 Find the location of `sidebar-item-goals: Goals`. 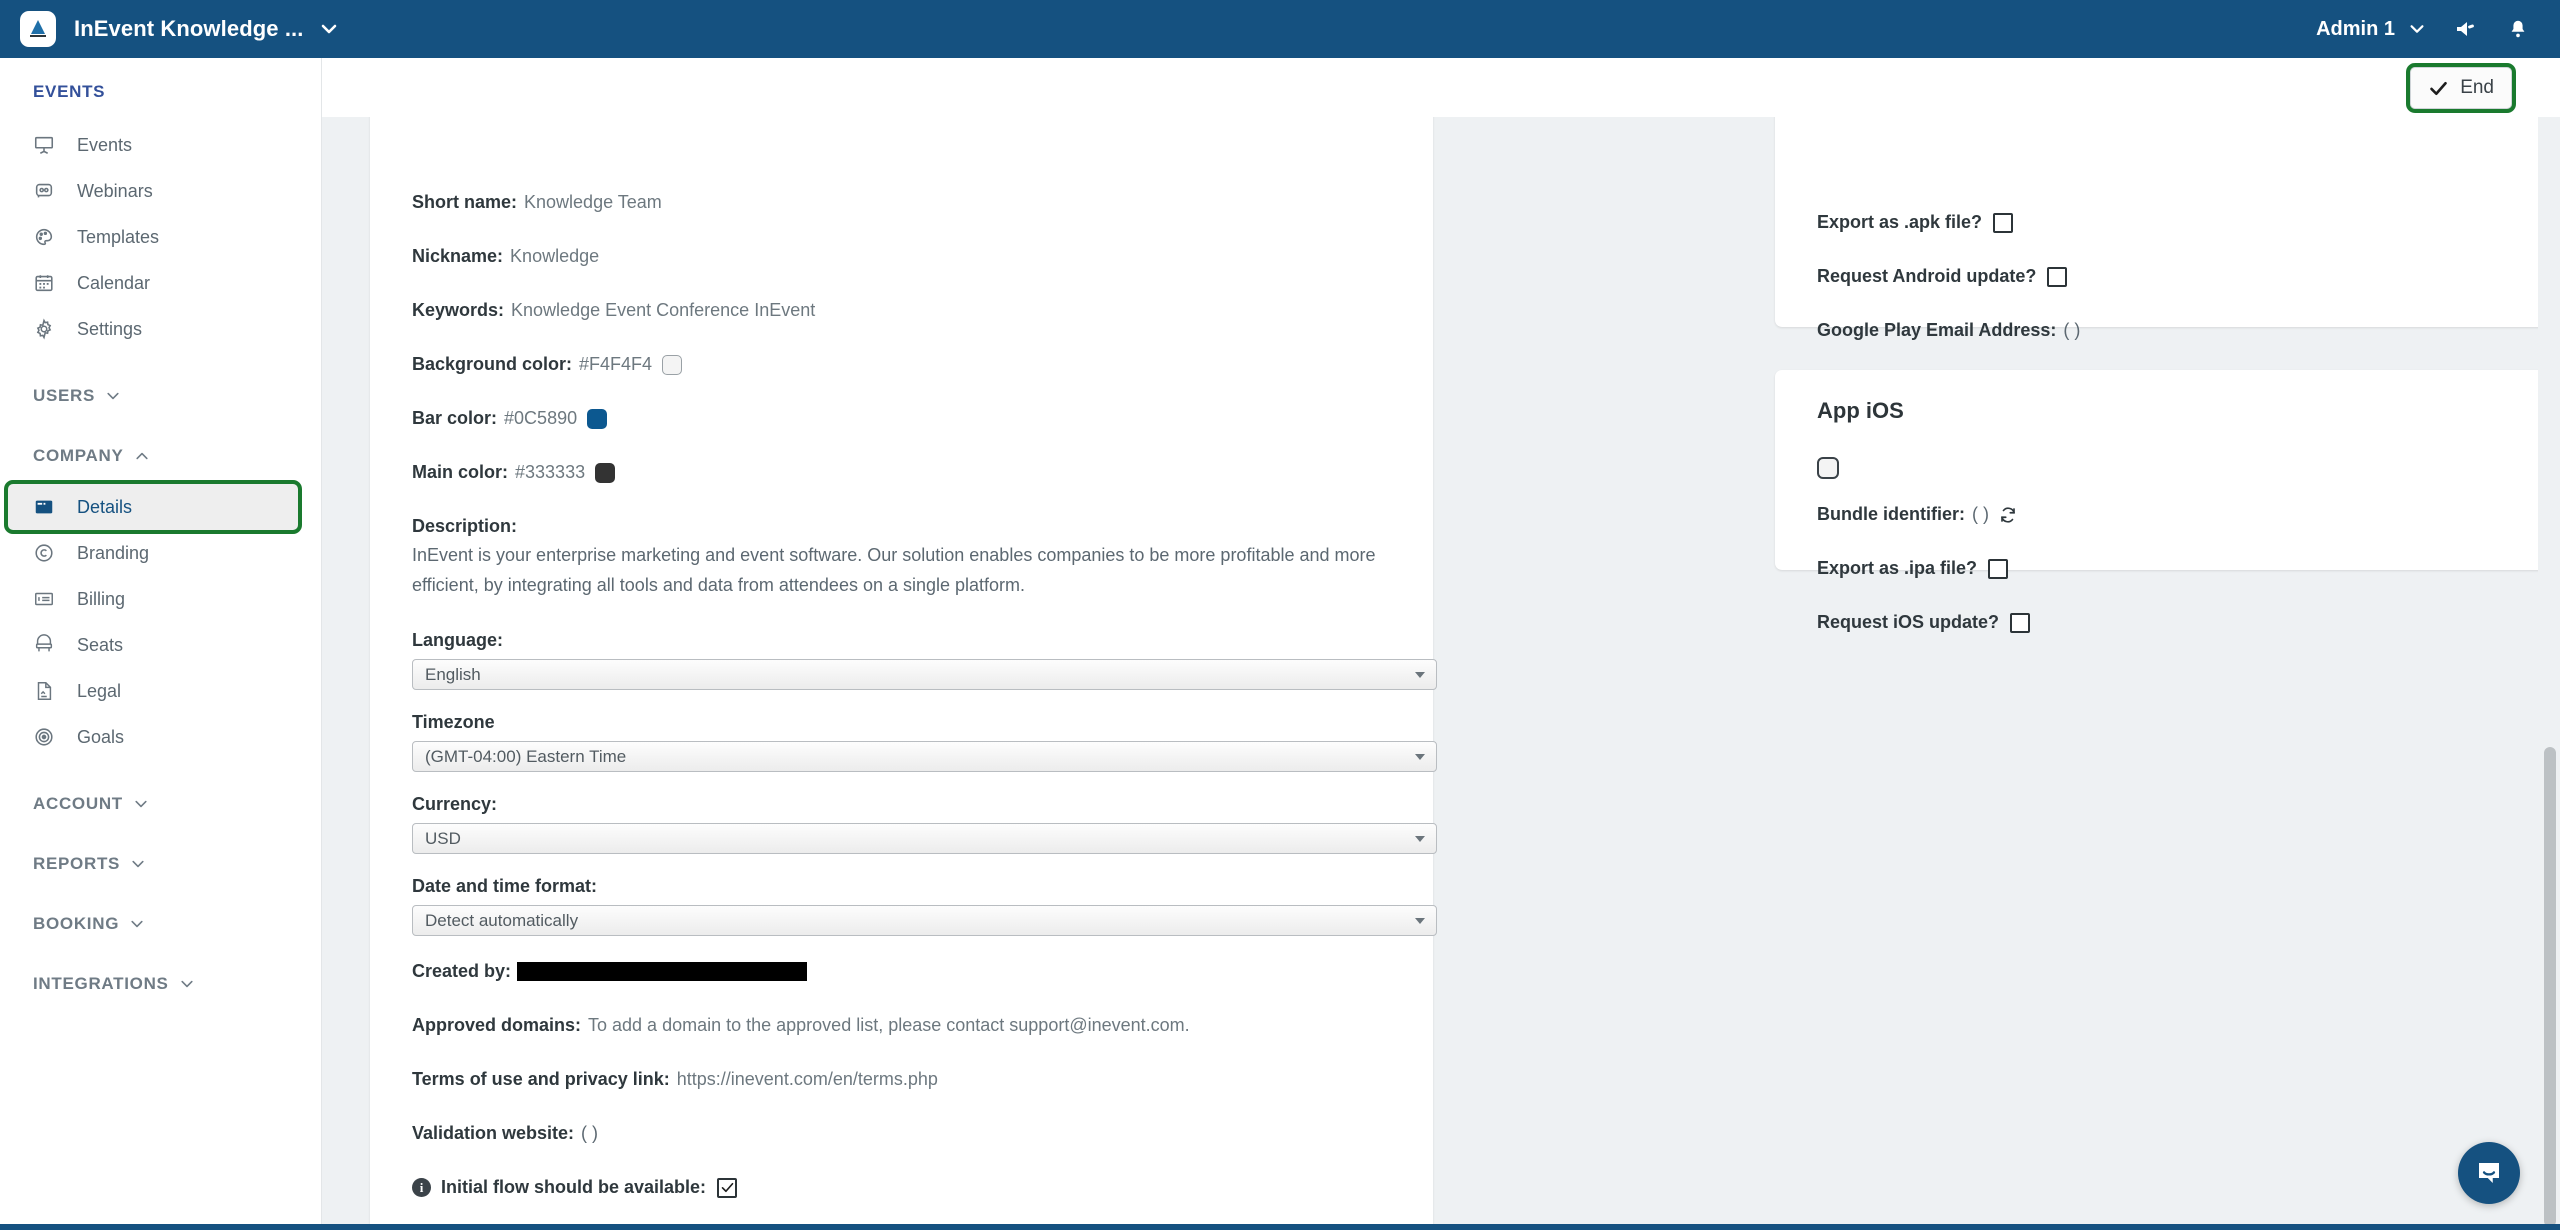

sidebar-item-goals: Goals is located at coordinates (160, 737).